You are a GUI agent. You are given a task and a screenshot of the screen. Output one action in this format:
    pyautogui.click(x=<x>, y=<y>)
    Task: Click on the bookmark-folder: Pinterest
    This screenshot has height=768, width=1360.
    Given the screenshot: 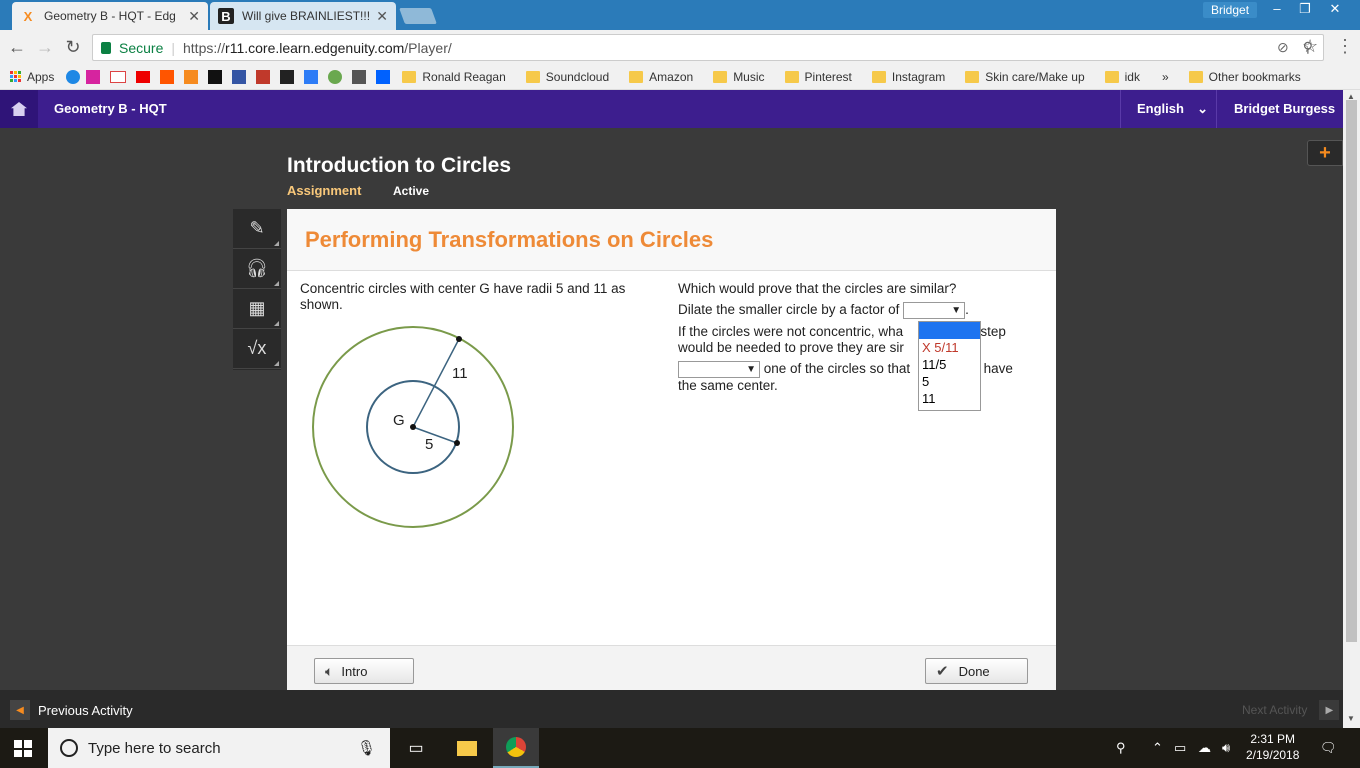 What is the action you would take?
    pyautogui.click(x=812, y=77)
    